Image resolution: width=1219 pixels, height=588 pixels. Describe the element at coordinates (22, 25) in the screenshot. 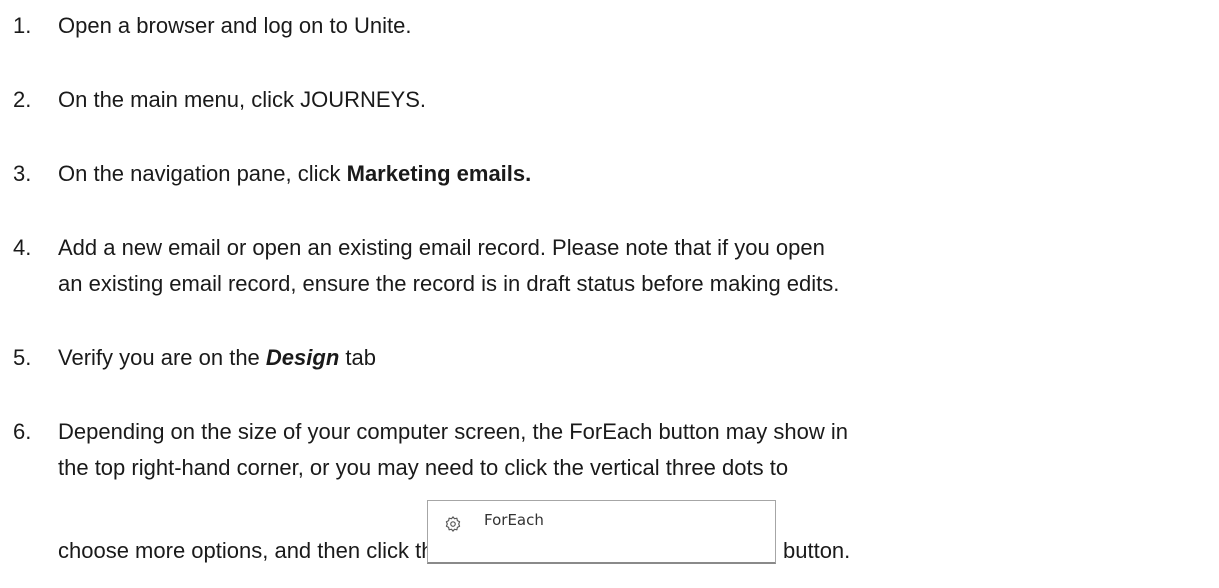

I see `step-number: 1.` at that location.